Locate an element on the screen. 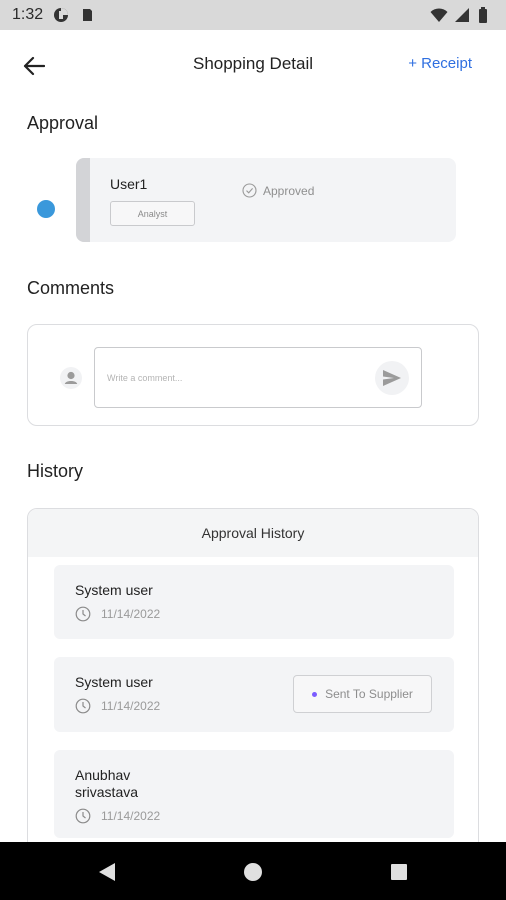  system-nav-bar is located at coordinates (253, 871).